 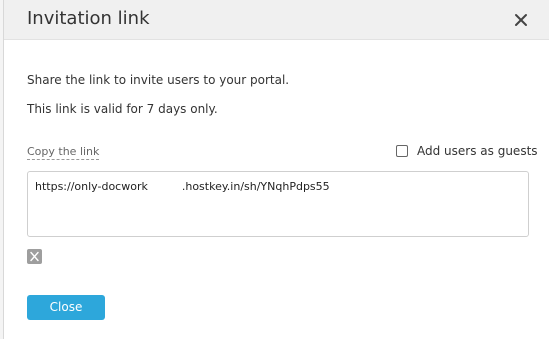 I want to click on guest-checkbox, so click(x=402, y=151).